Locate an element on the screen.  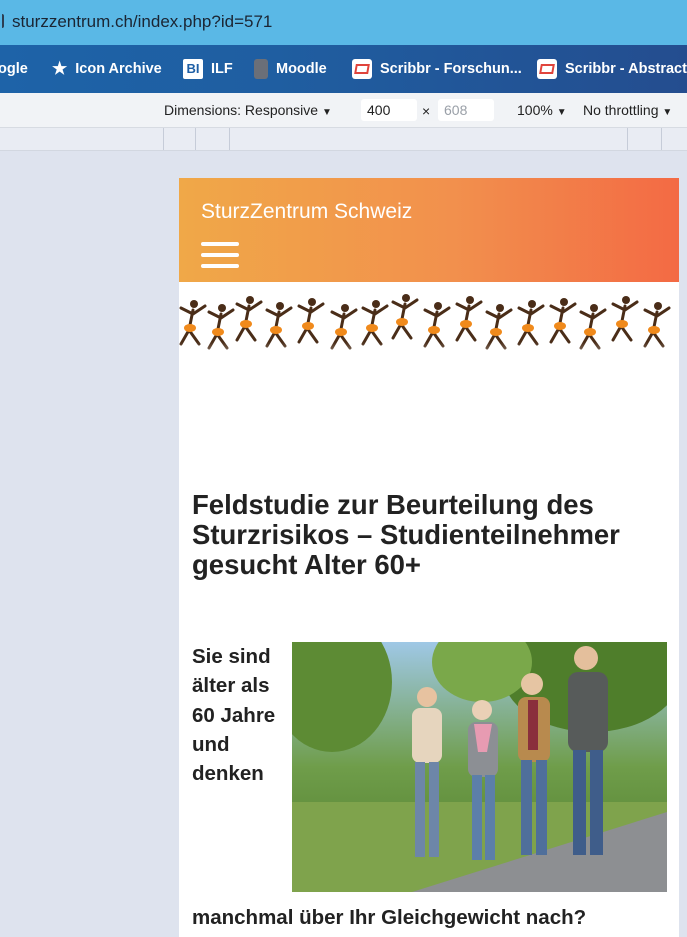
throttling-dropdown: No throttling ▼ is located at coordinates (627, 110).